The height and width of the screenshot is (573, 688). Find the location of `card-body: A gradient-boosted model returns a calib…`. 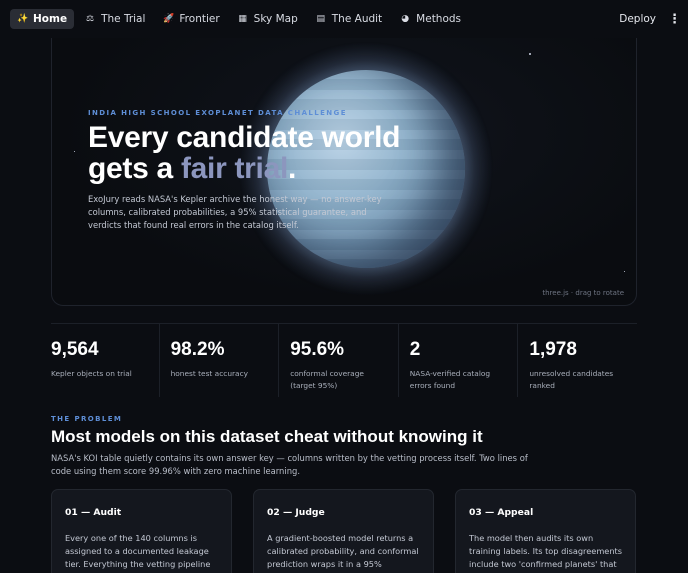

card-body: A gradient-boosted model returns a calib… is located at coordinates (343, 551).